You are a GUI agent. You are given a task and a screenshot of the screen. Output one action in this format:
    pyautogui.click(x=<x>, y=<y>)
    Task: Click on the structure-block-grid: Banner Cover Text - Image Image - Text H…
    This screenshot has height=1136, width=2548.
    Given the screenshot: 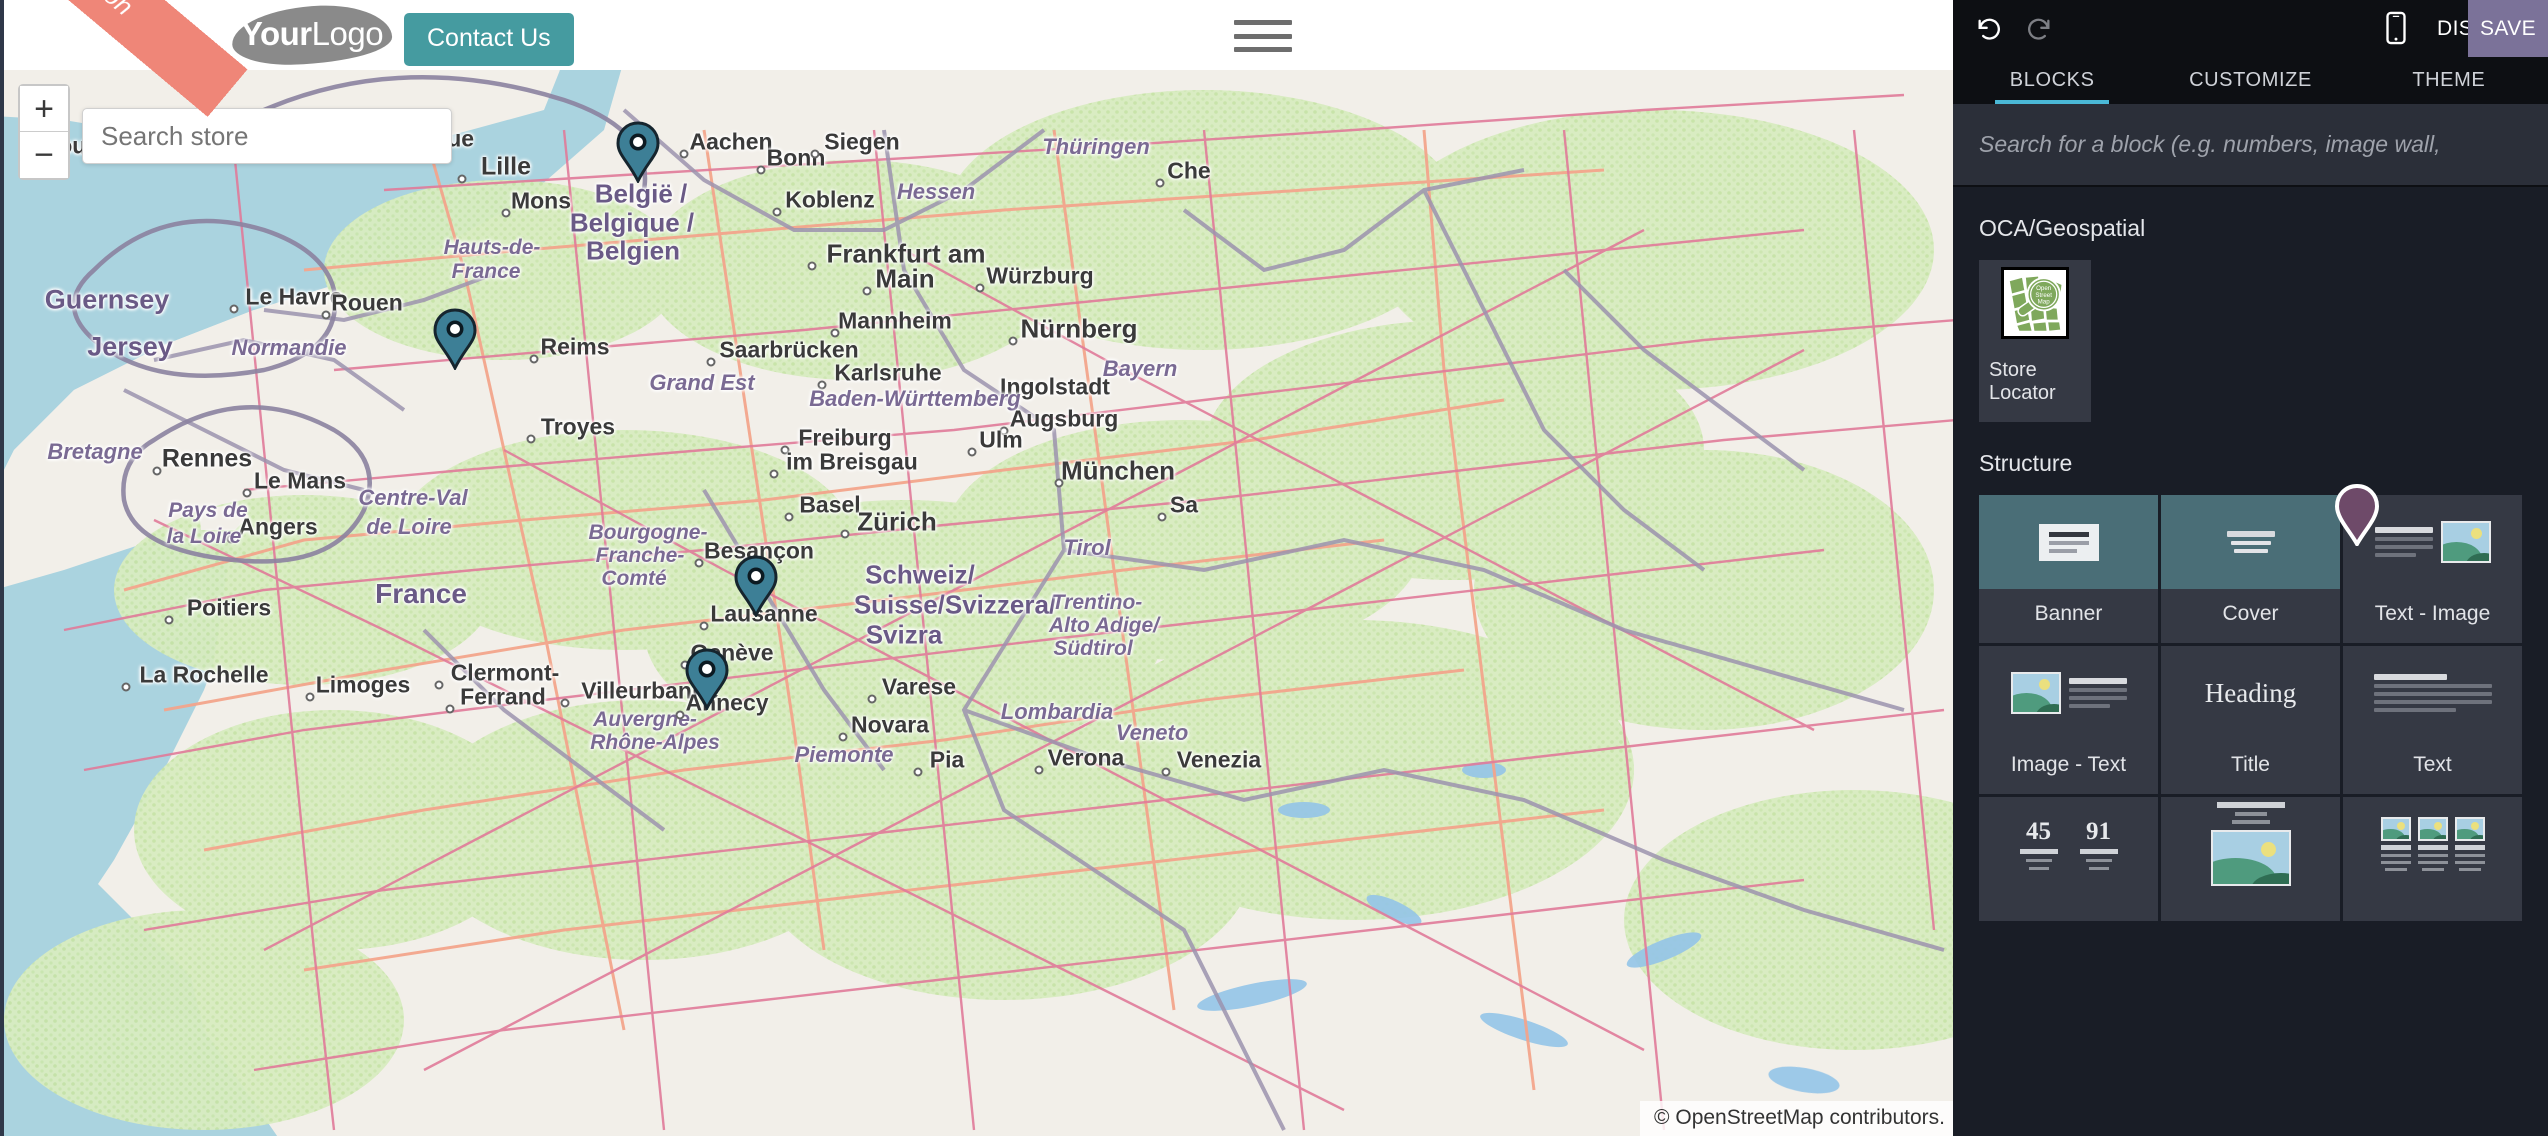 What is the action you would take?
    pyautogui.click(x=2250, y=708)
    